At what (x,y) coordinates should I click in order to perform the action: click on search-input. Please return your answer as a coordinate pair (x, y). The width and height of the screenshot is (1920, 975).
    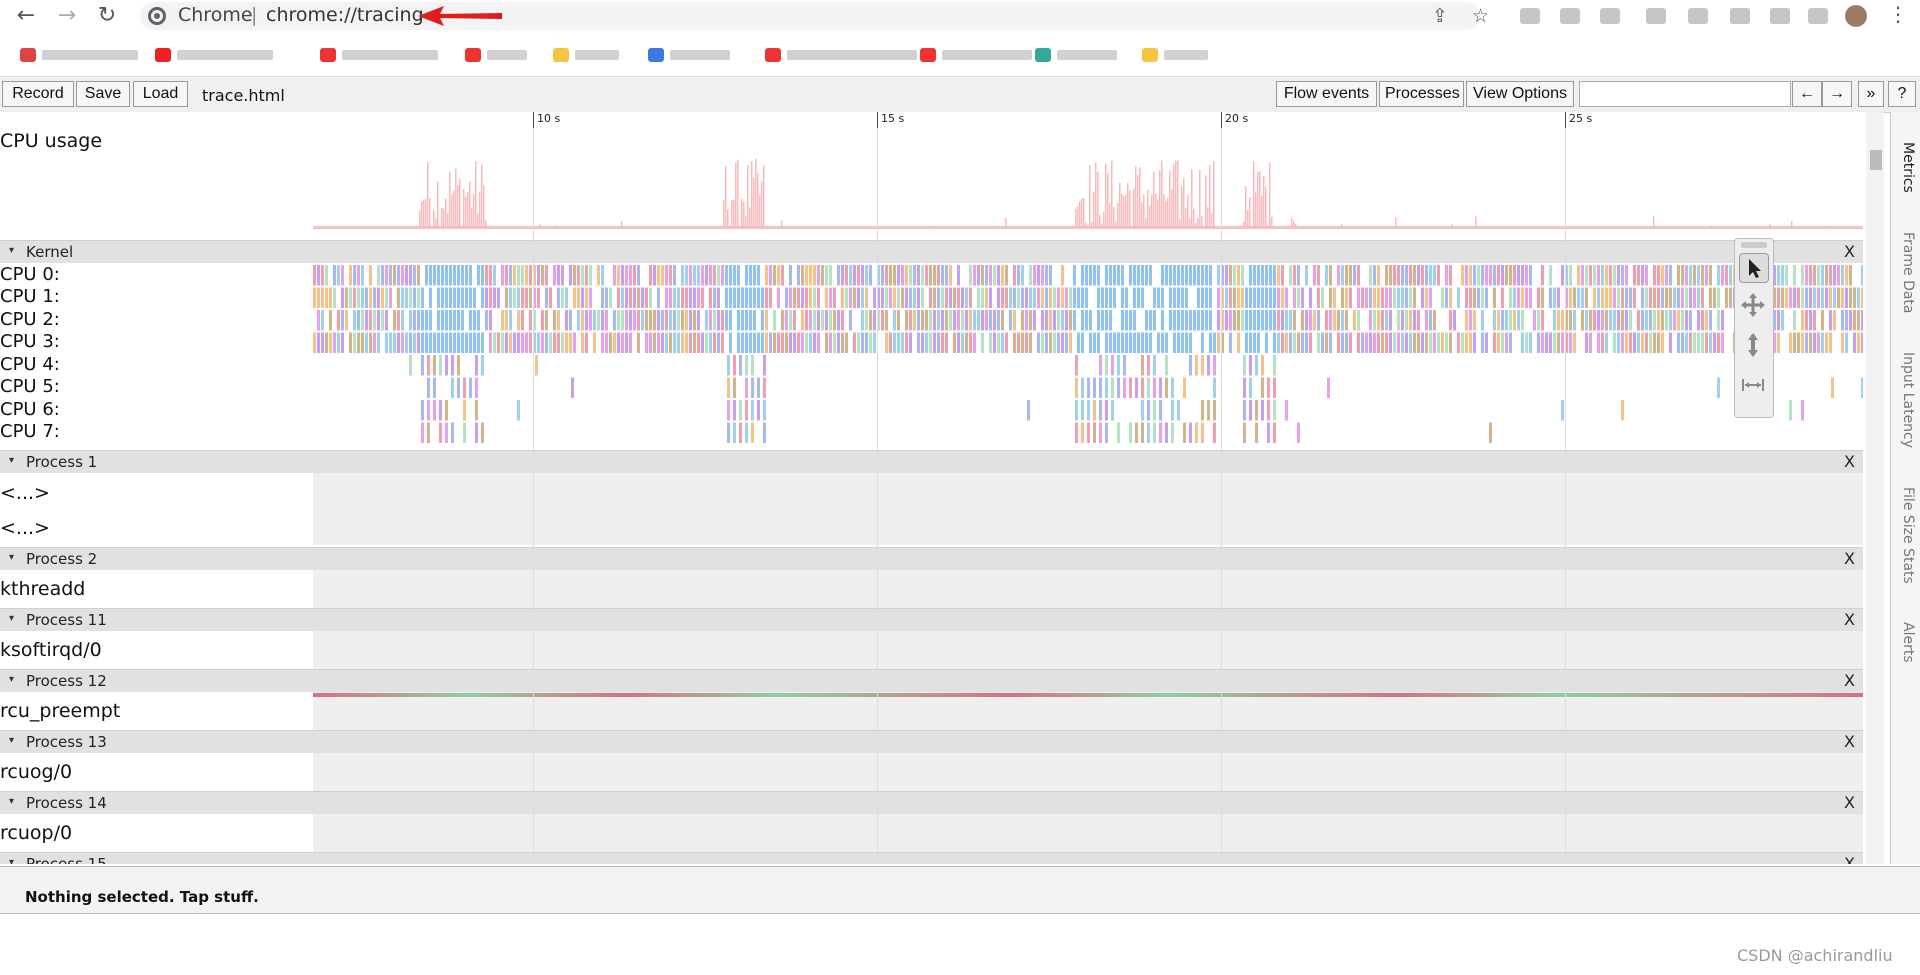
    Looking at the image, I should click on (1685, 94).